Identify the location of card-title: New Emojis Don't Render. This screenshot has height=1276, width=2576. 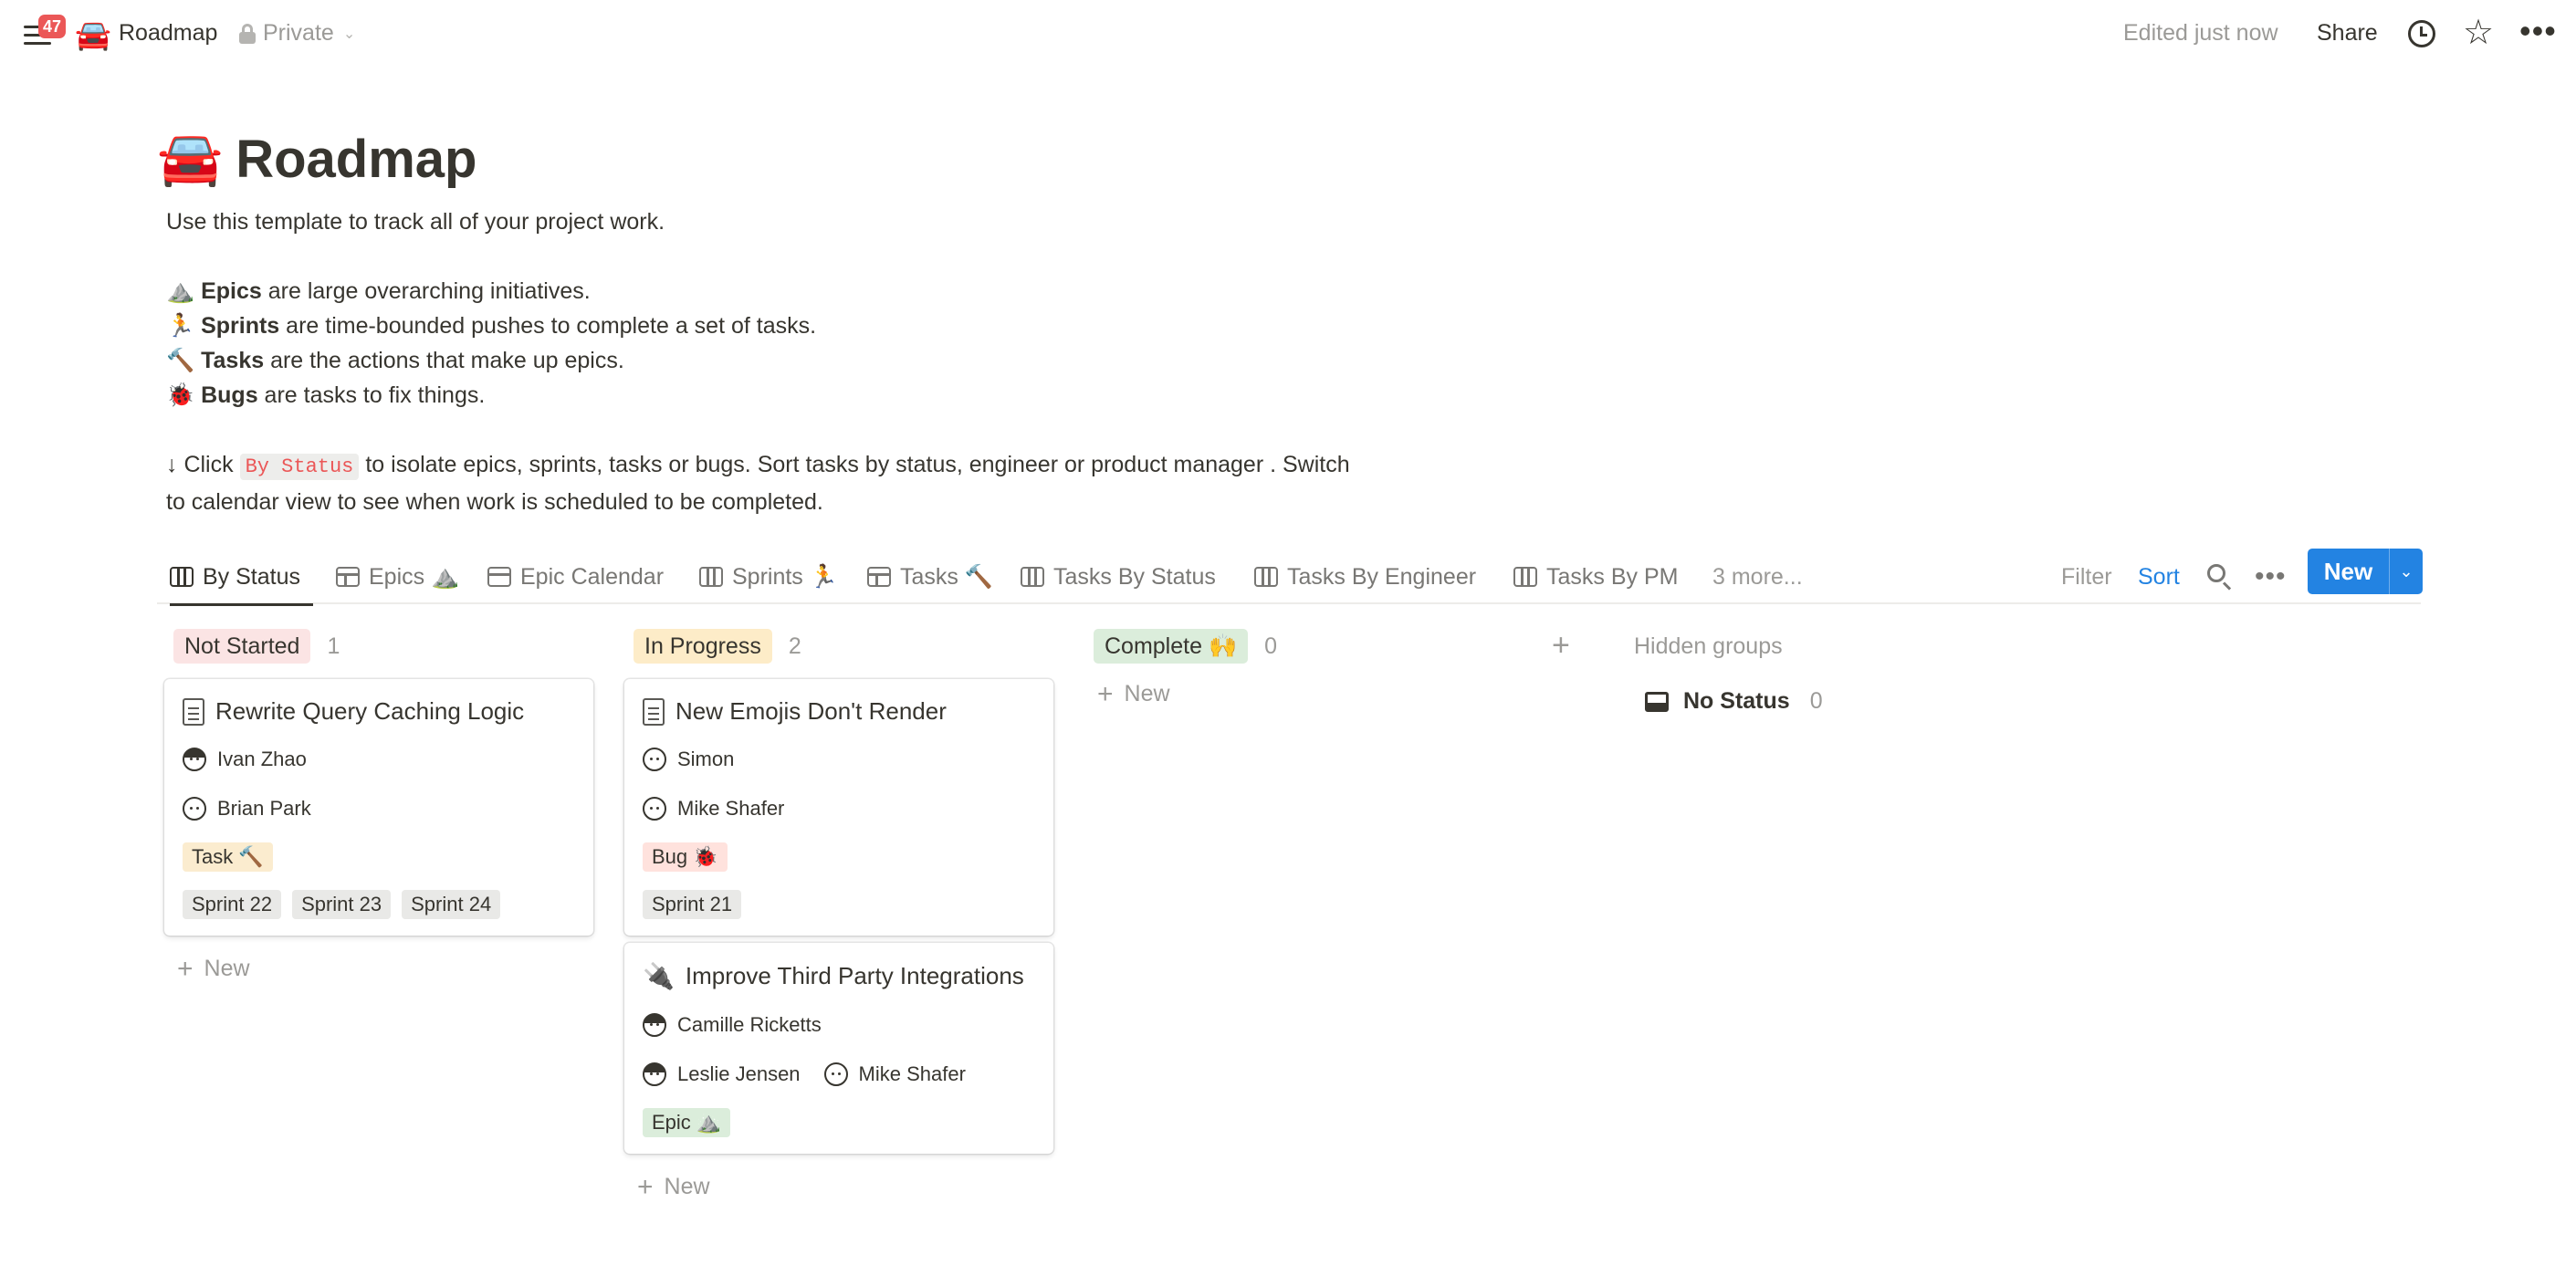
(840, 711).